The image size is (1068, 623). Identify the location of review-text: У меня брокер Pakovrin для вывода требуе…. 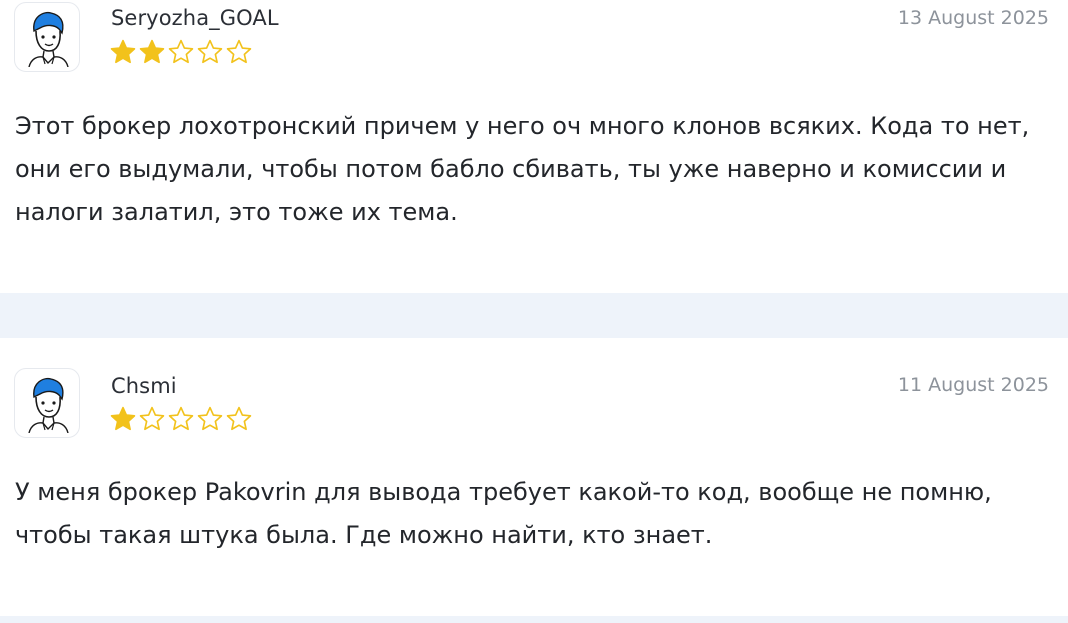
(503, 513).